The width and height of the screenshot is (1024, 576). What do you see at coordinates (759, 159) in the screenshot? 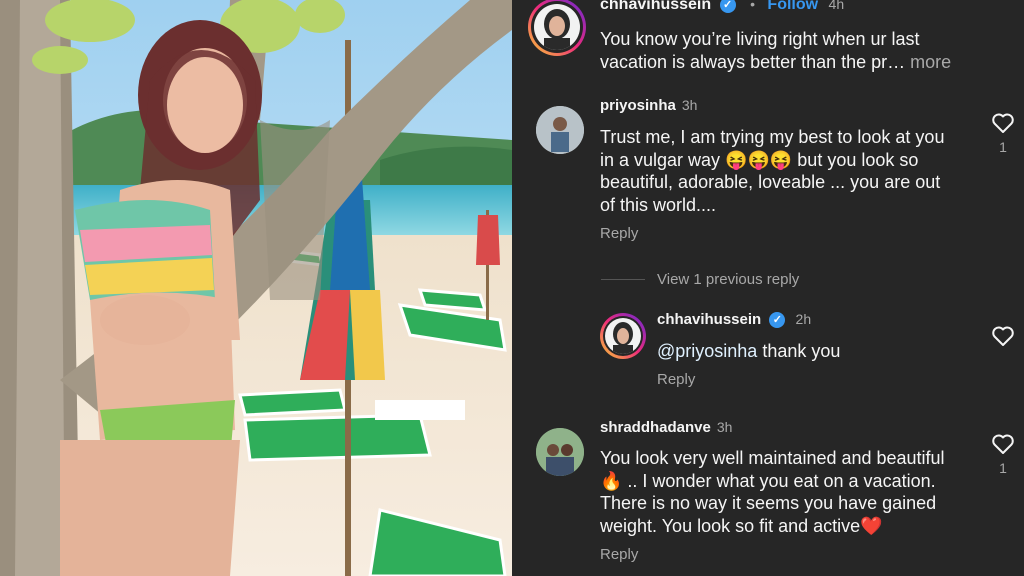
I see `comment-line: in a vulgar way 😝😝😝 but you look so` at bounding box center [759, 159].